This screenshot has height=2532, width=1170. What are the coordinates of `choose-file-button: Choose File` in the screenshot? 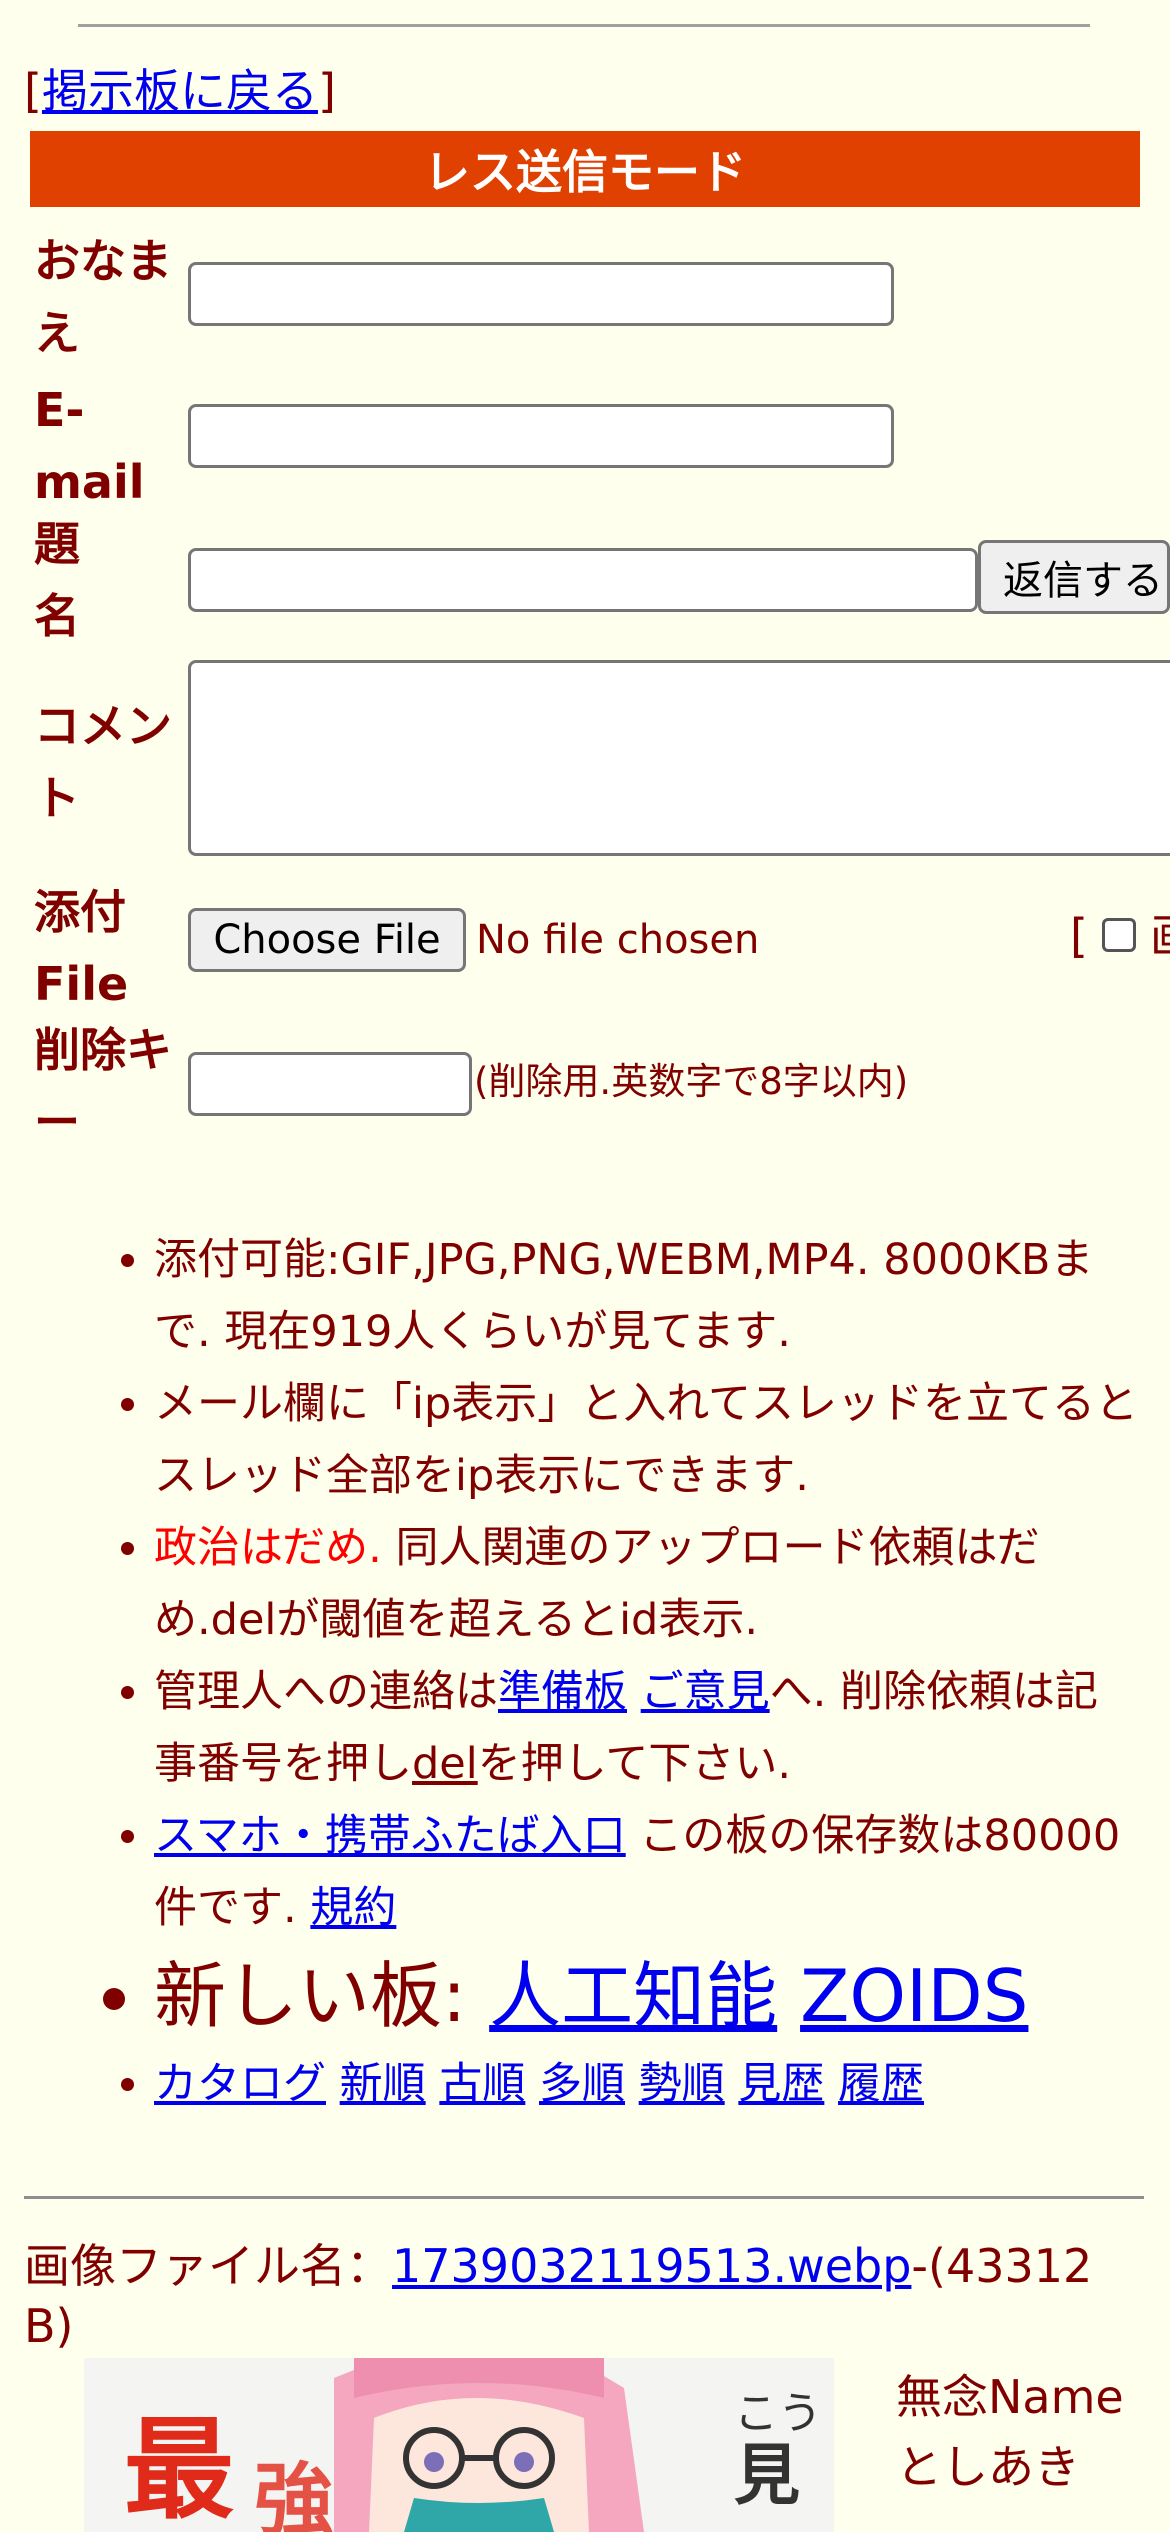 It's located at (327, 940).